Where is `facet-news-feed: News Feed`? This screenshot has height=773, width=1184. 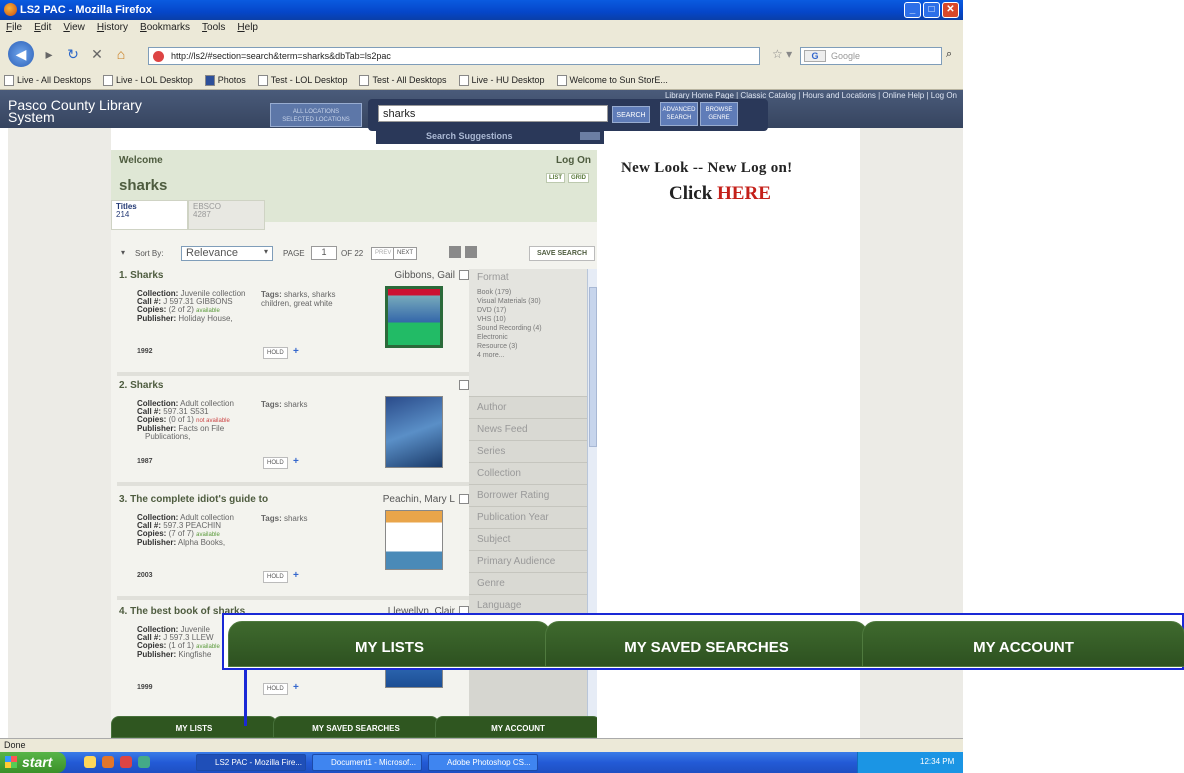
facet-news-feed: News Feed is located at coordinates (528, 430).